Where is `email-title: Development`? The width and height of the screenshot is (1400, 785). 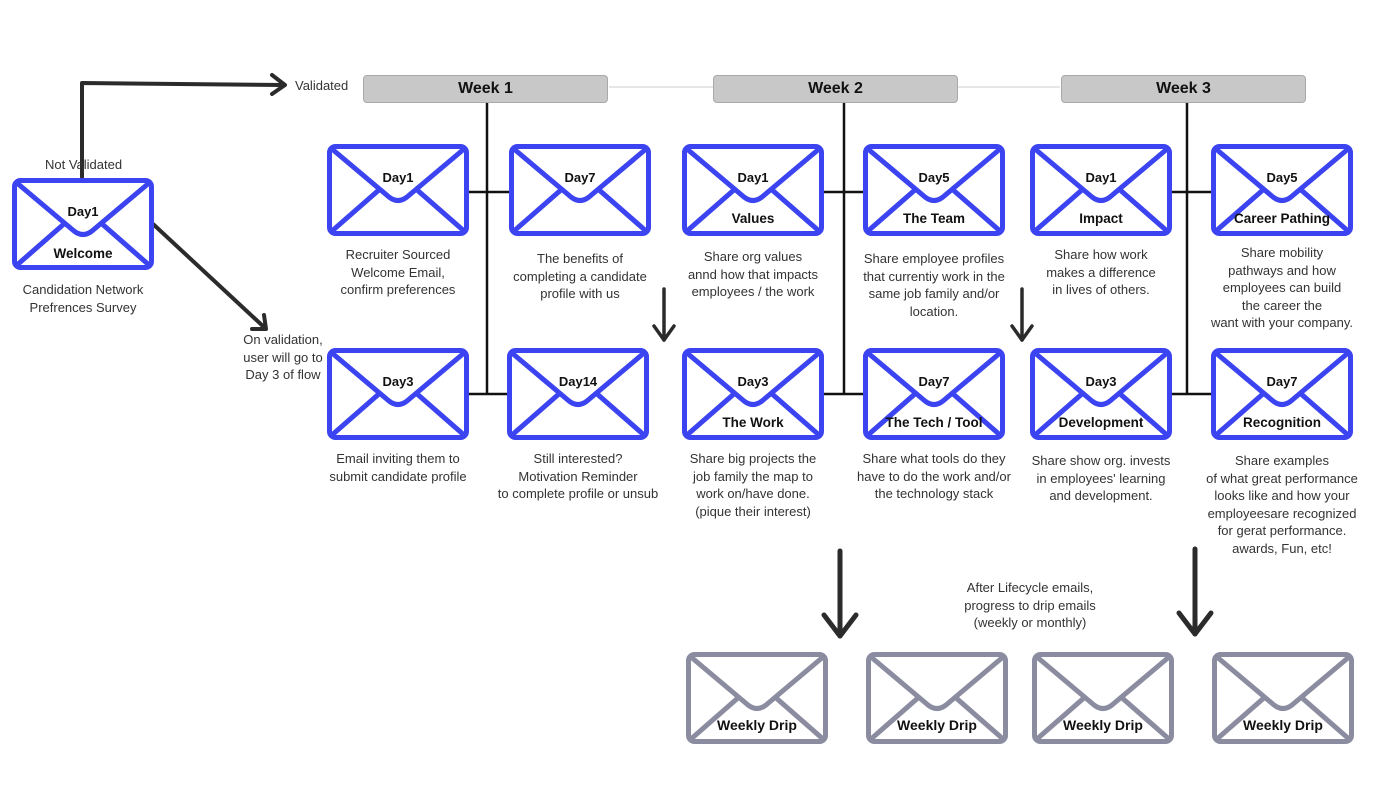
email-title: Development is located at coordinates (1101, 422).